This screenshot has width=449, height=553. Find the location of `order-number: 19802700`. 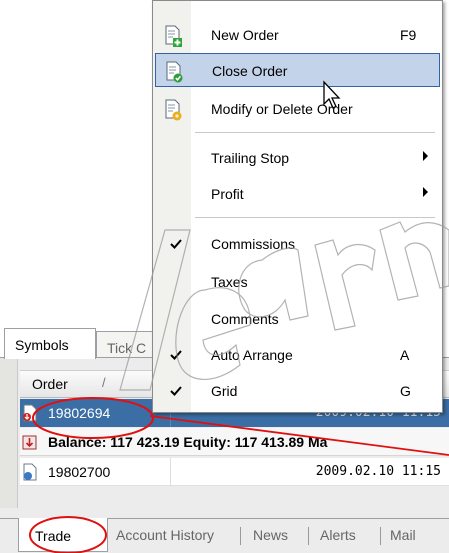

order-number: 19802700 is located at coordinates (79, 472).